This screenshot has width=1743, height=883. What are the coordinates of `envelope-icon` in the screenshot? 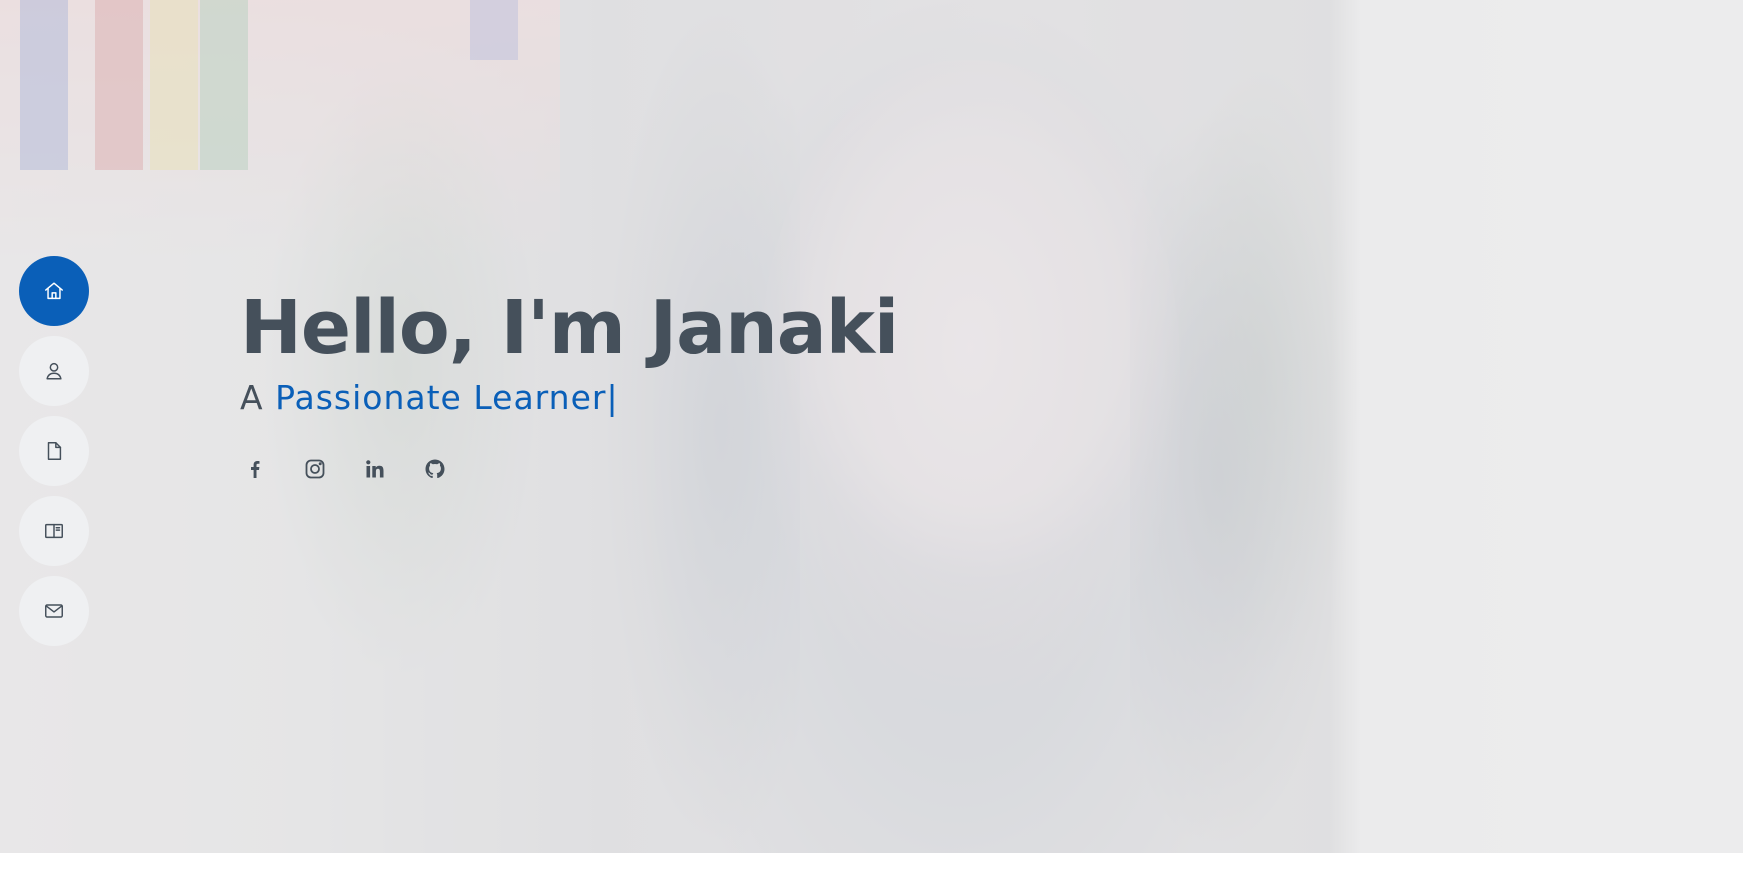 It's located at (54, 611).